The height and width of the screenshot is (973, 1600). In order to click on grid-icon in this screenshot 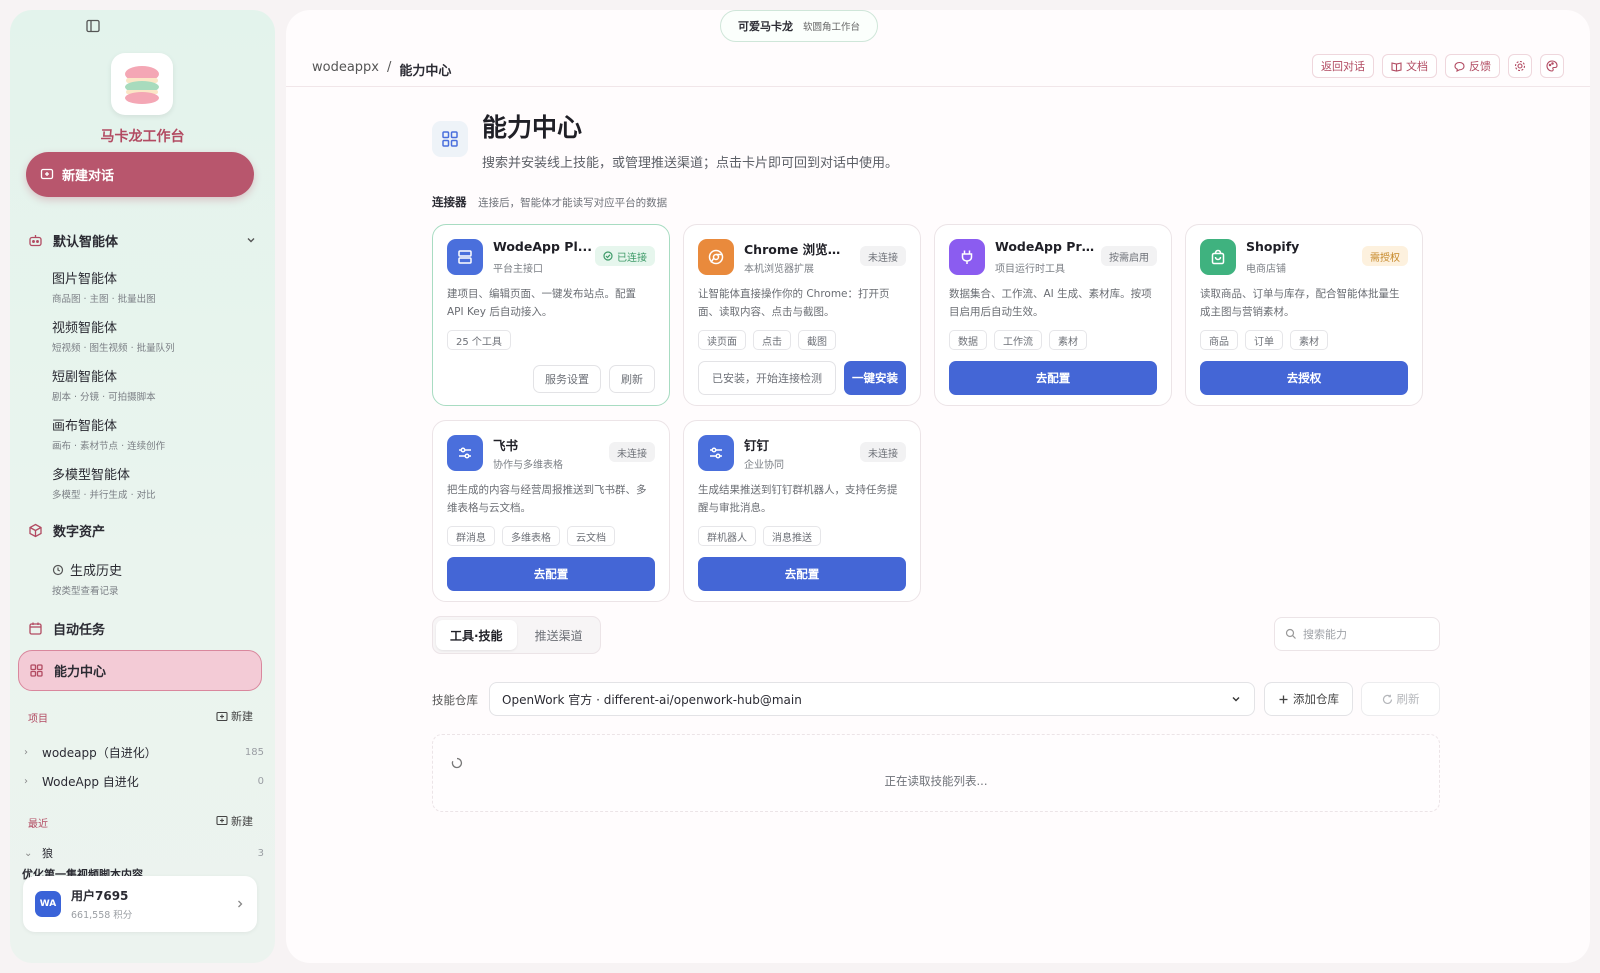, I will do `click(36, 670)`.